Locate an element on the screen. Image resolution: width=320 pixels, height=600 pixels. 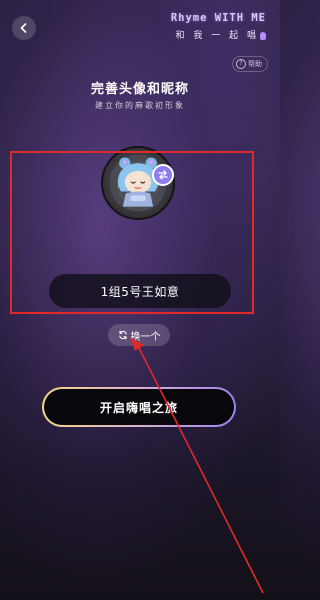
chevron-left-icon is located at coordinates (23, 28).